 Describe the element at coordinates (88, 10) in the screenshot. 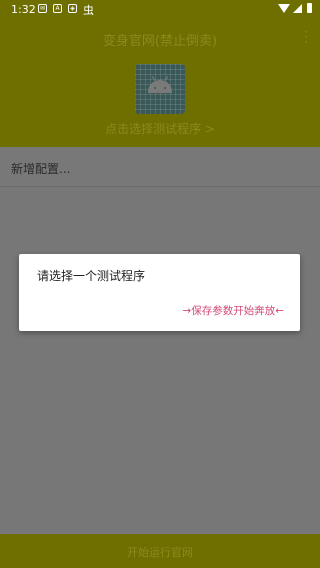

I see `bug-icon: 虫` at that location.